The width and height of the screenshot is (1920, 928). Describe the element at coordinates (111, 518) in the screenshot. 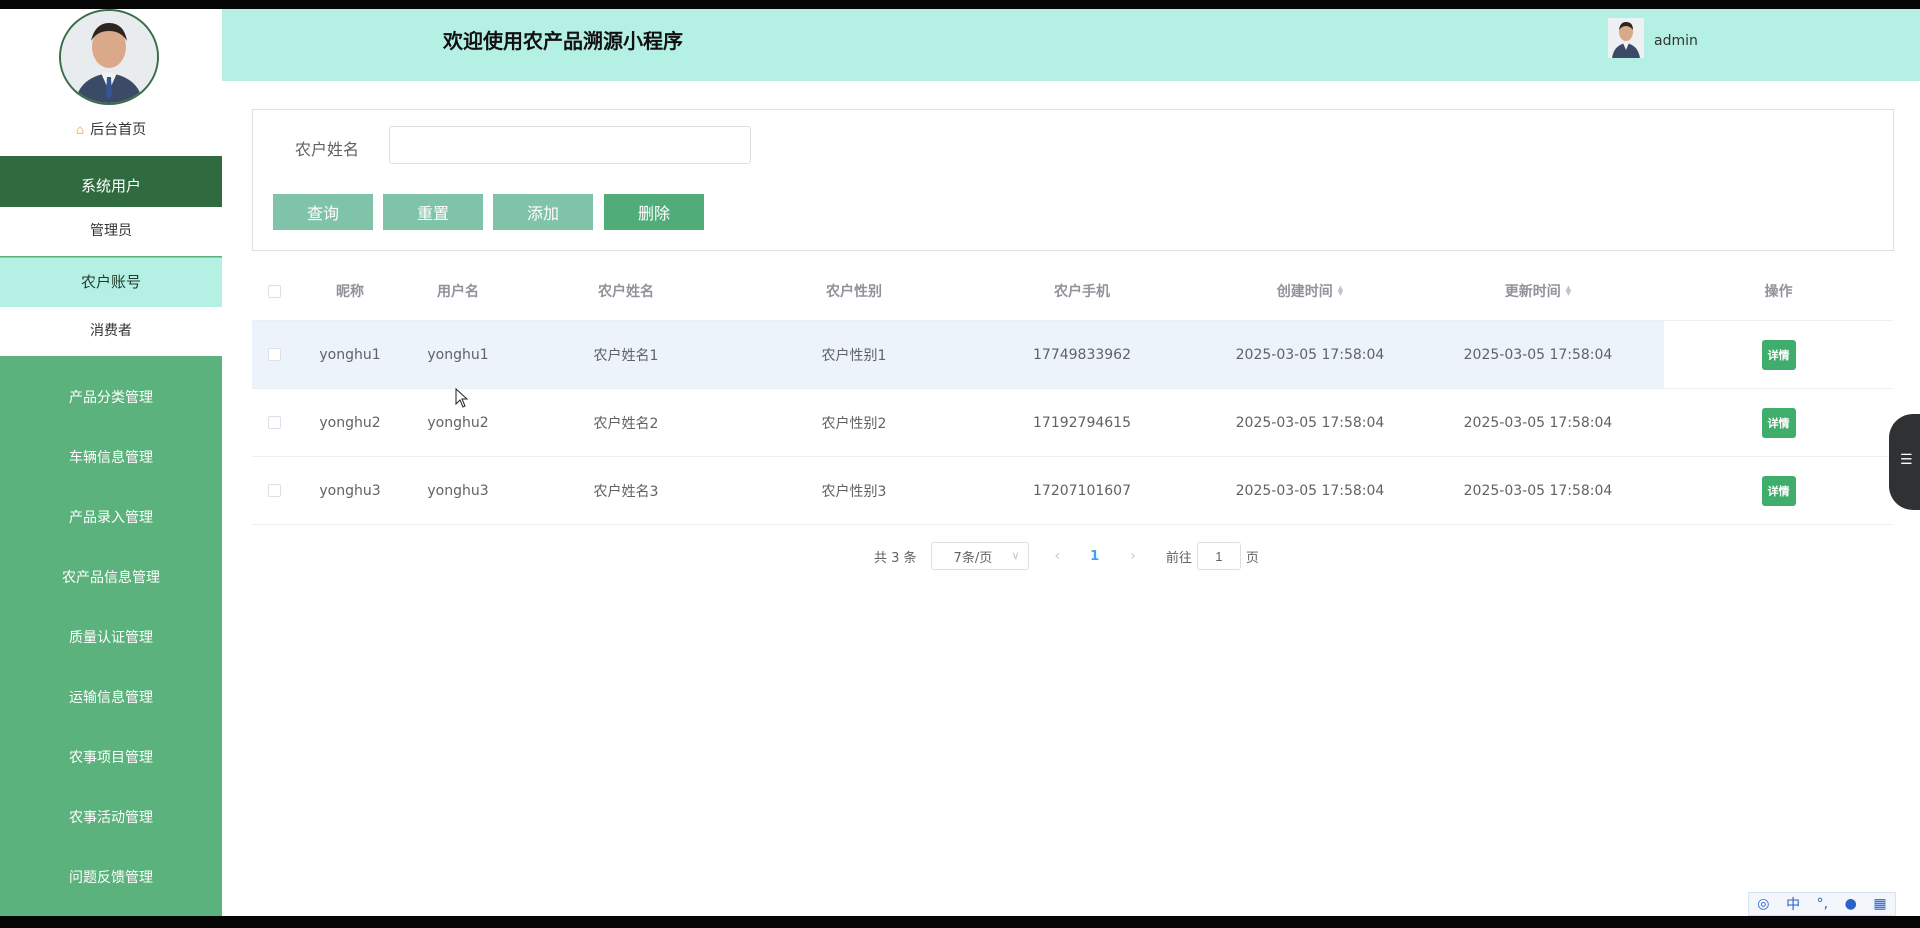

I see `menu-product-entry: 产品录入管理` at that location.